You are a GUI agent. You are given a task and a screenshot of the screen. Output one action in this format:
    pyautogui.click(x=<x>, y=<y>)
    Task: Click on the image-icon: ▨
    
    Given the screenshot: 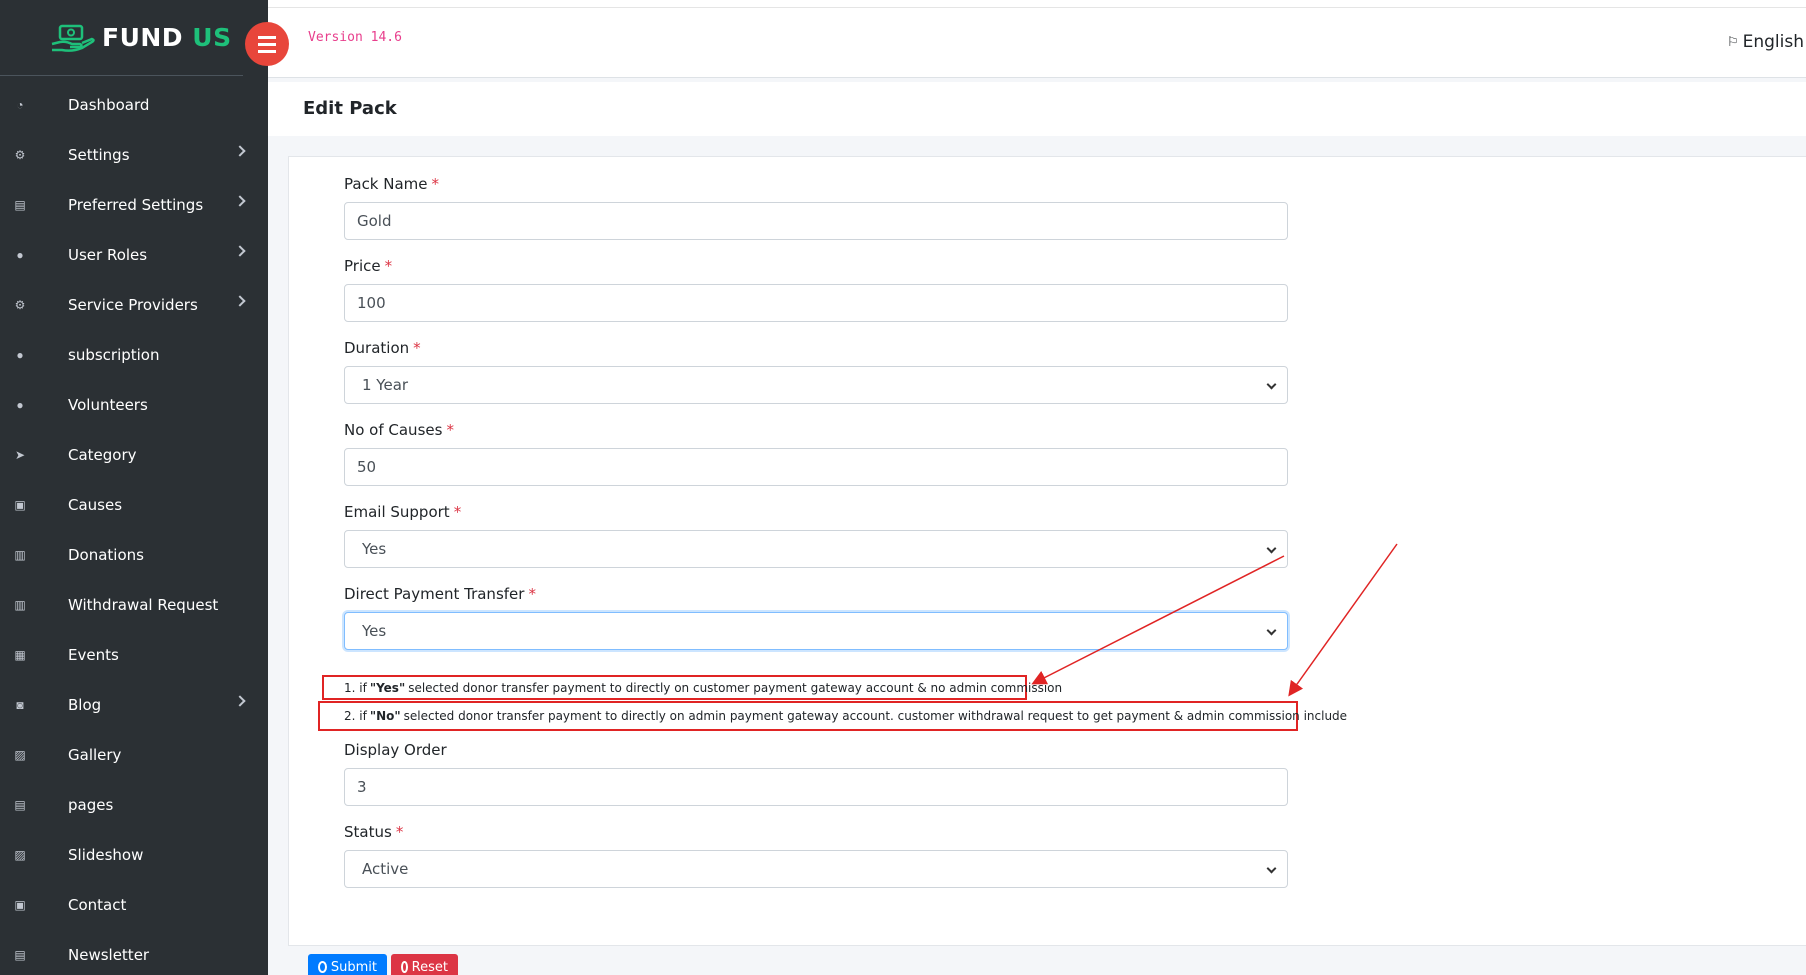 What is the action you would take?
    pyautogui.click(x=20, y=855)
    